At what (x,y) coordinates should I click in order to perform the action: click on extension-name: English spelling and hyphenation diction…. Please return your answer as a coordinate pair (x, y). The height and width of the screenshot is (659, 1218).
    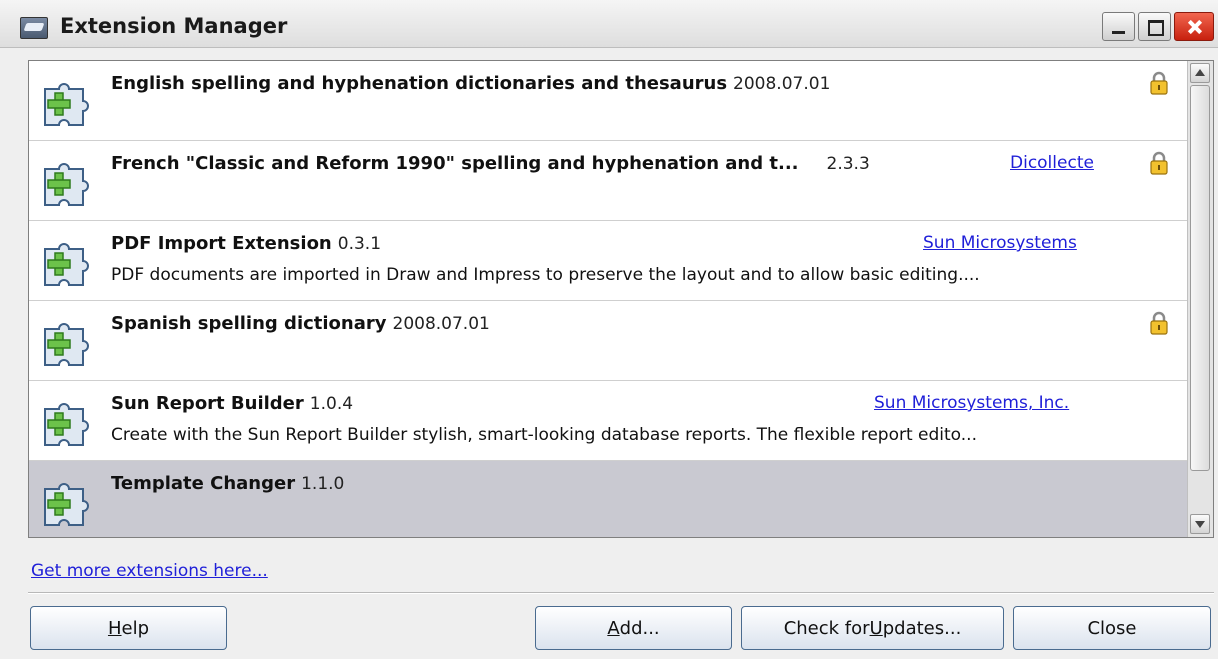
    Looking at the image, I should click on (471, 83).